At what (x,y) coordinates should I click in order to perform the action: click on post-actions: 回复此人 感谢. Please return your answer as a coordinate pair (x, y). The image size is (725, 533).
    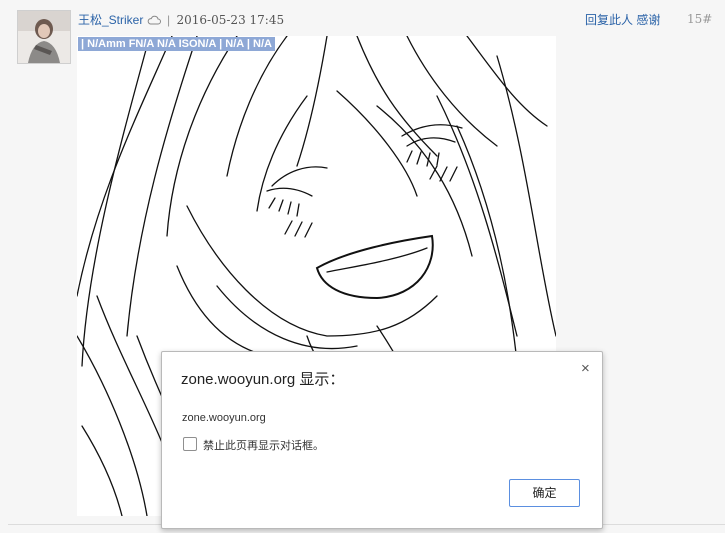
    Looking at the image, I should click on (622, 19).